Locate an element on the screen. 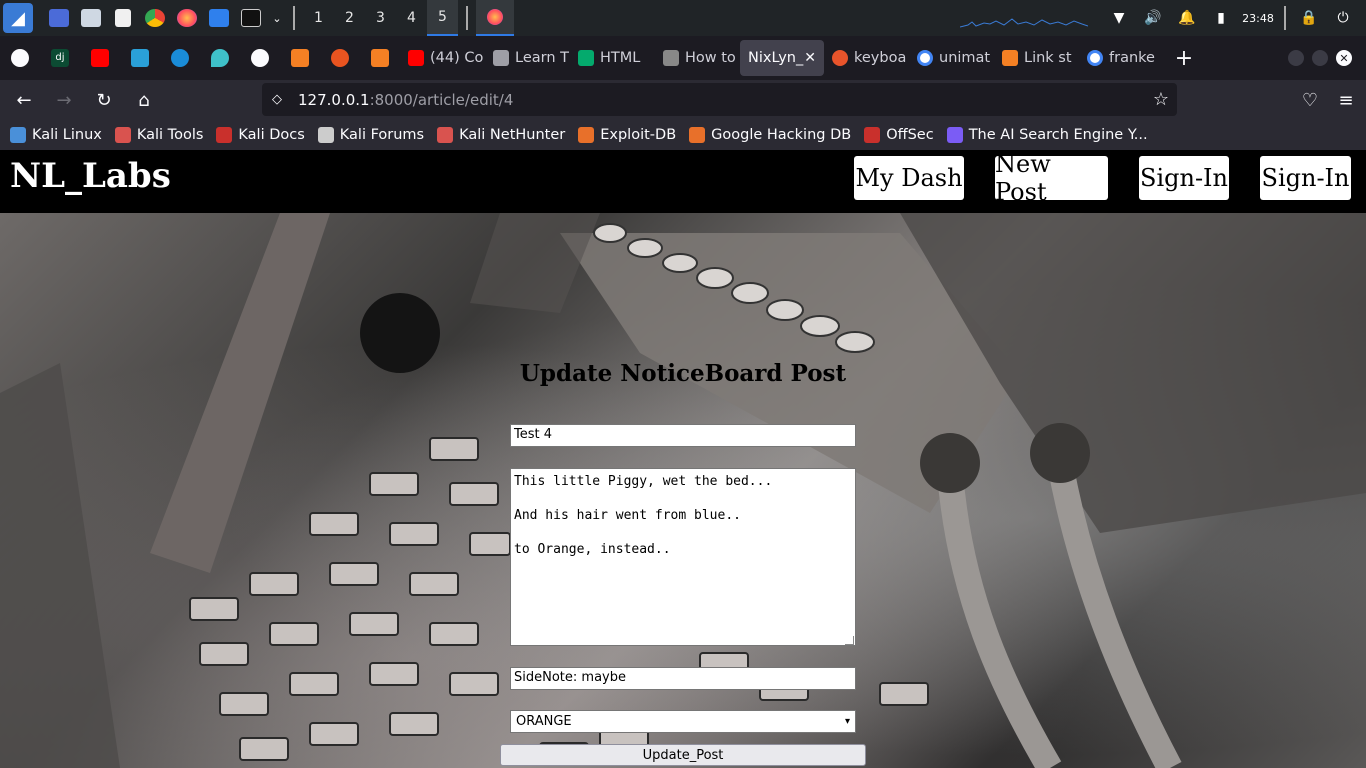  back-arrow-icon: ← is located at coordinates (24, 100).